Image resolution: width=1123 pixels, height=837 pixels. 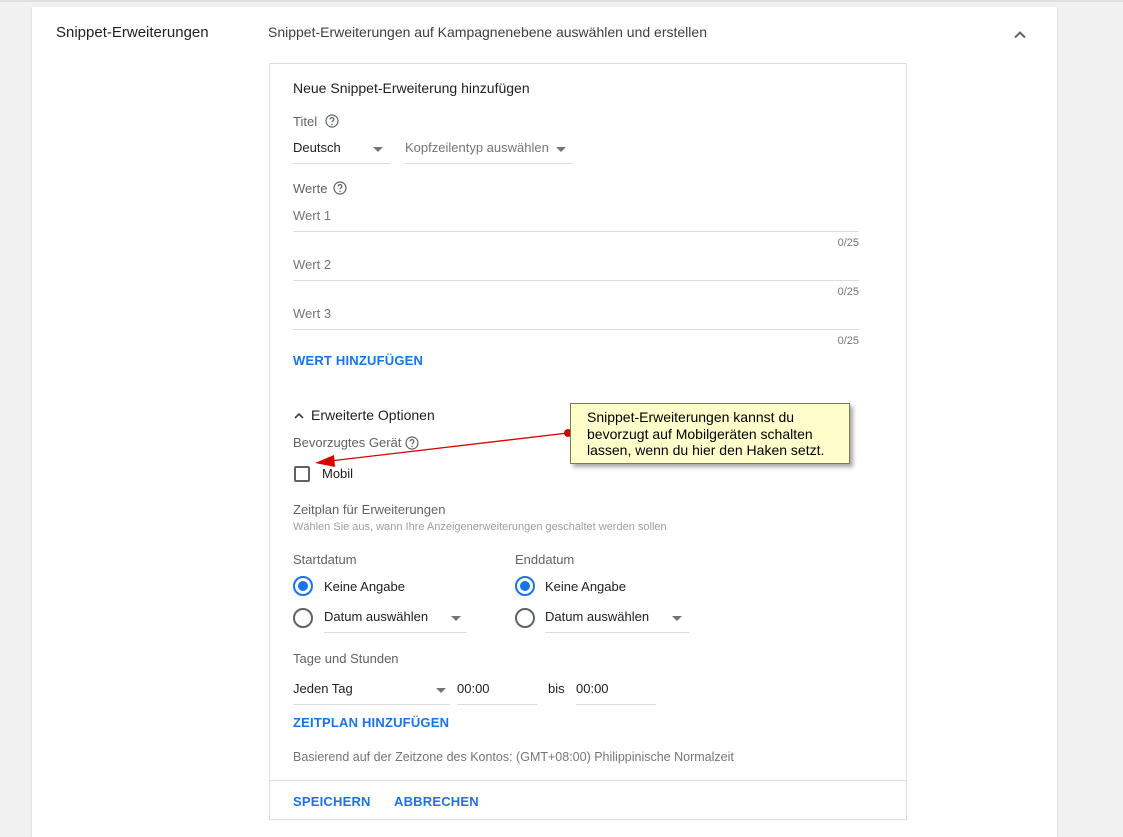 What do you see at coordinates (477, 147) in the screenshot?
I see `header-type-placeholder: Kopfzeilentyp auswählen` at bounding box center [477, 147].